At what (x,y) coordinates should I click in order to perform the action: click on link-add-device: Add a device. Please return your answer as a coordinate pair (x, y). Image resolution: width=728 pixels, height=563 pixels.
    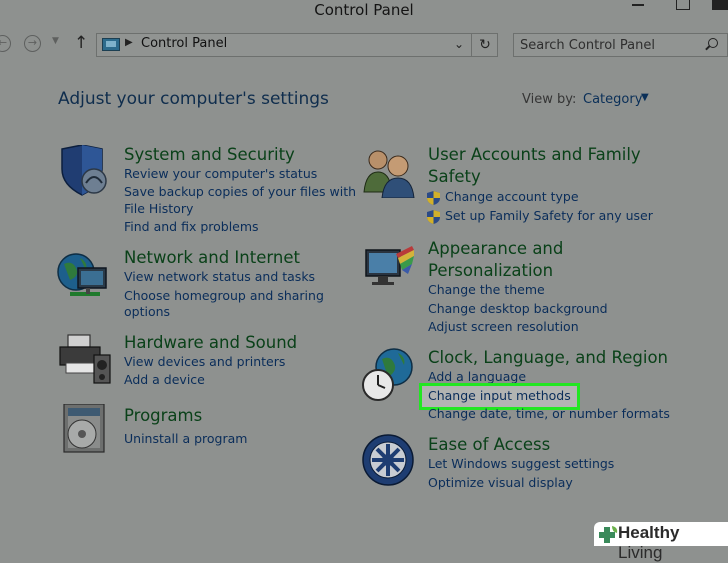
    Looking at the image, I should click on (164, 380).